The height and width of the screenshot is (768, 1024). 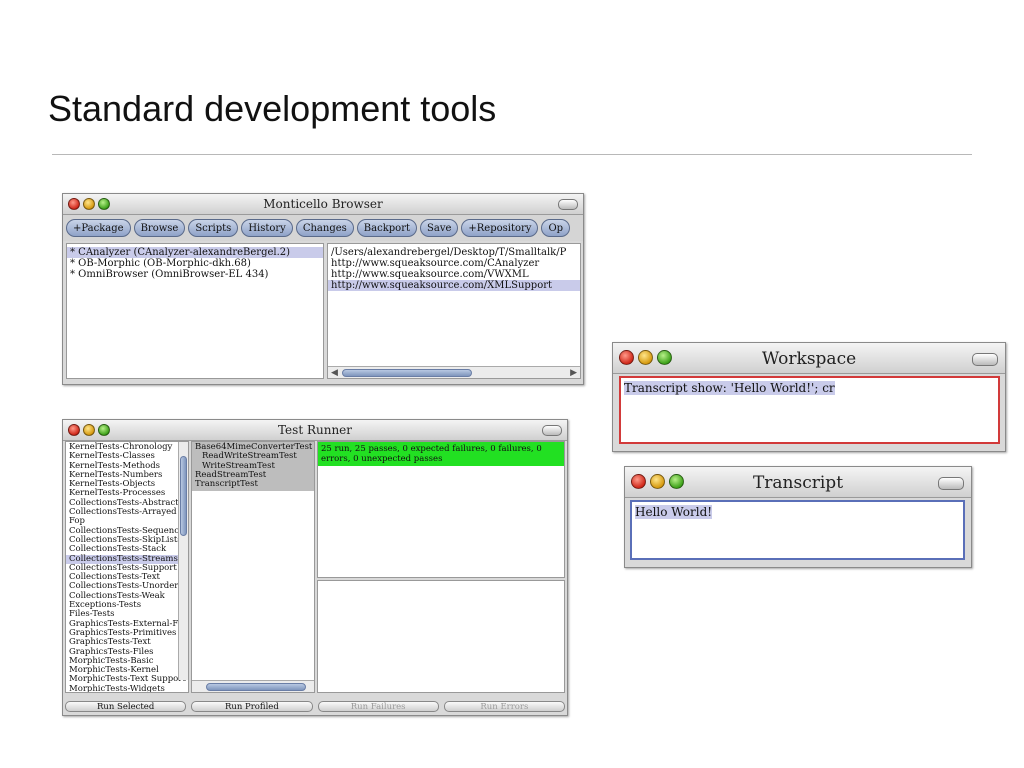 What do you see at coordinates (797, 530) in the screenshot?
I see `transcript-output: Hello World!` at bounding box center [797, 530].